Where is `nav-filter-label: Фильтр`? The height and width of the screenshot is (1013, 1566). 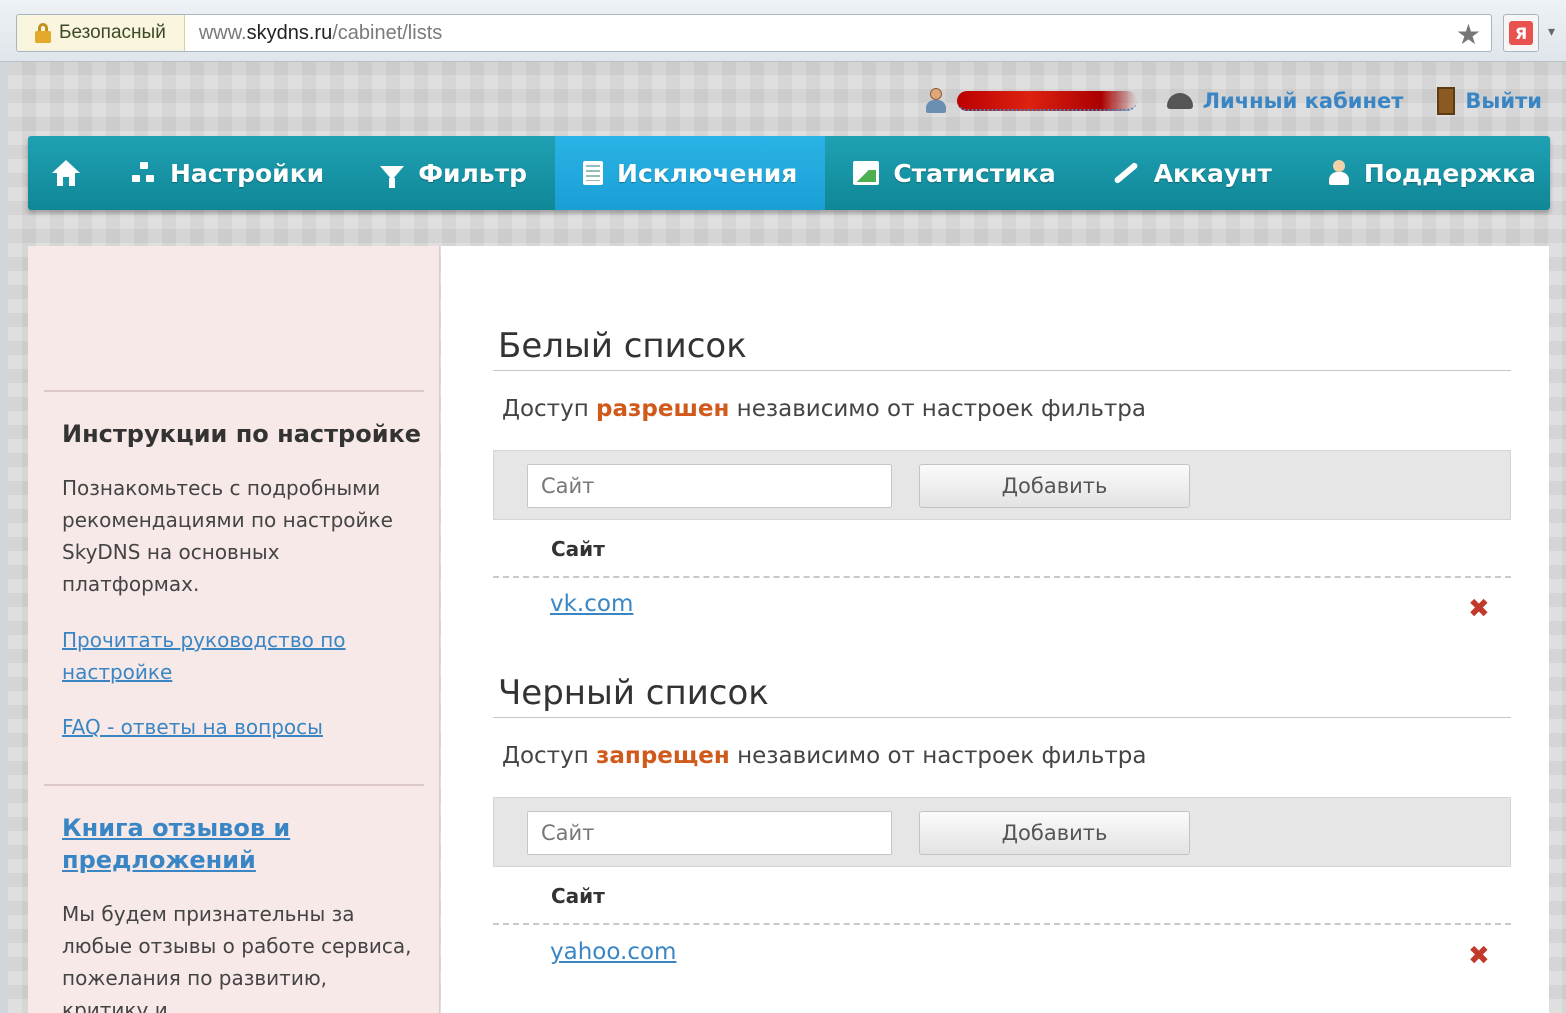 nav-filter-label: Фильтр is located at coordinates (473, 173).